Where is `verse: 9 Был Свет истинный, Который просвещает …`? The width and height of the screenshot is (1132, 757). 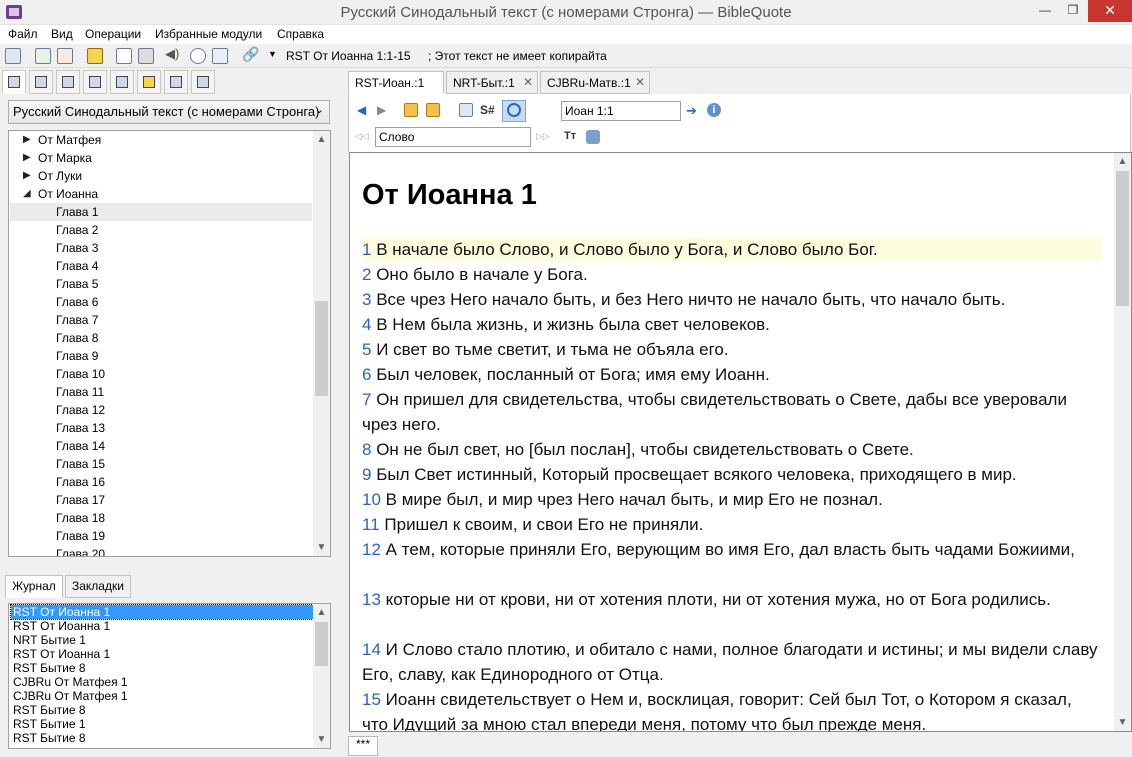
verse: 9 Был Свет истинный, Который просвещает … is located at coordinates (732, 474).